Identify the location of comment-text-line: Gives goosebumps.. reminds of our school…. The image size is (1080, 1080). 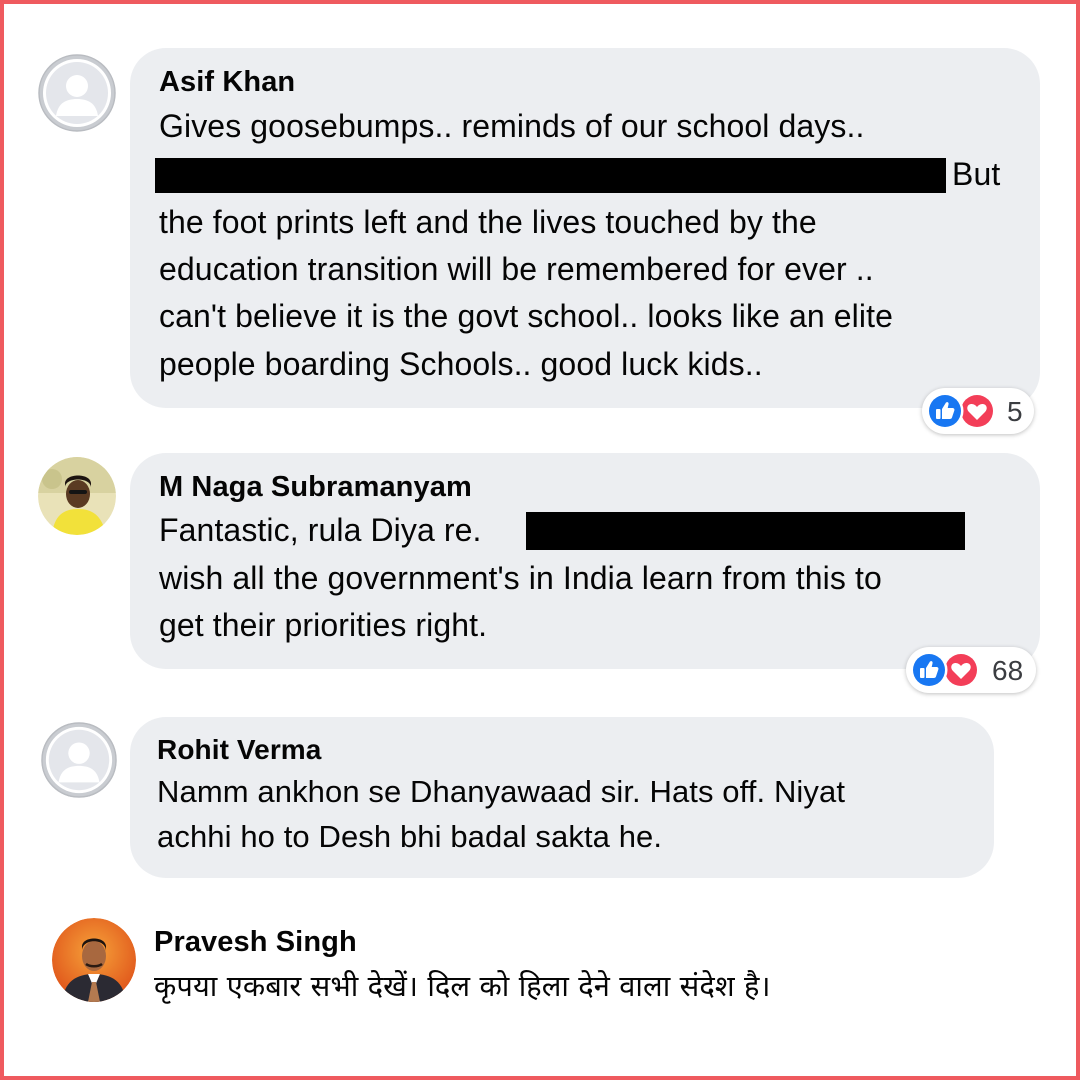
(512, 126).